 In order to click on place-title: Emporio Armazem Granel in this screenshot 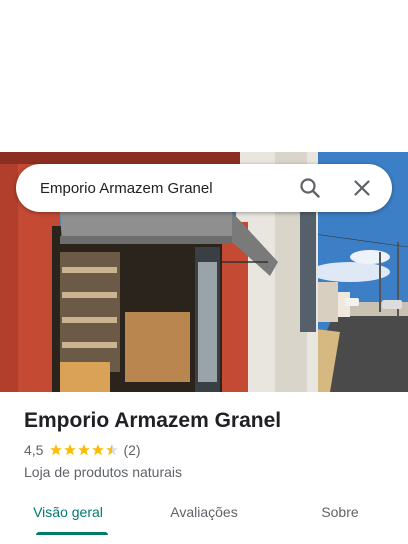, I will do `click(153, 420)`.